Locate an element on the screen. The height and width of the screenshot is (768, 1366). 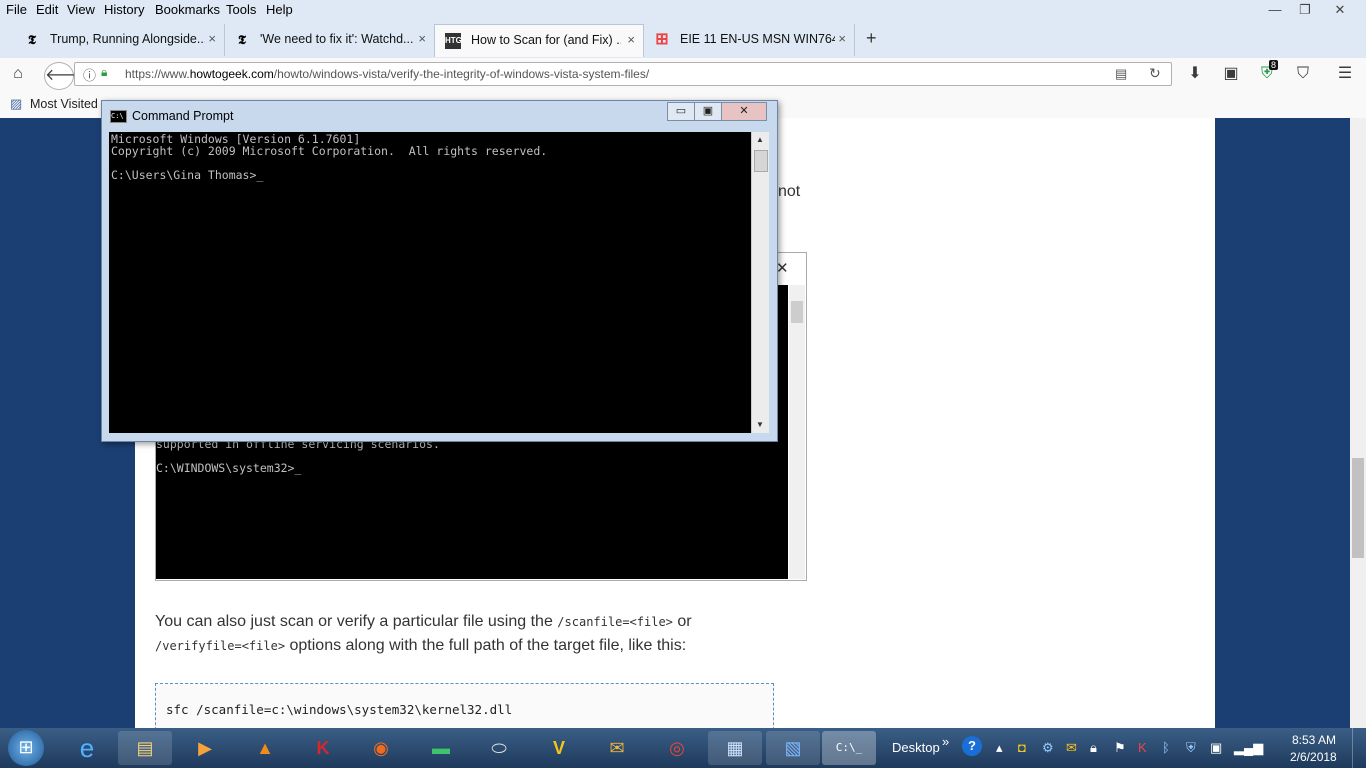
cmd-scrollbar: ▲ ▼ is located at coordinates (760, 282).